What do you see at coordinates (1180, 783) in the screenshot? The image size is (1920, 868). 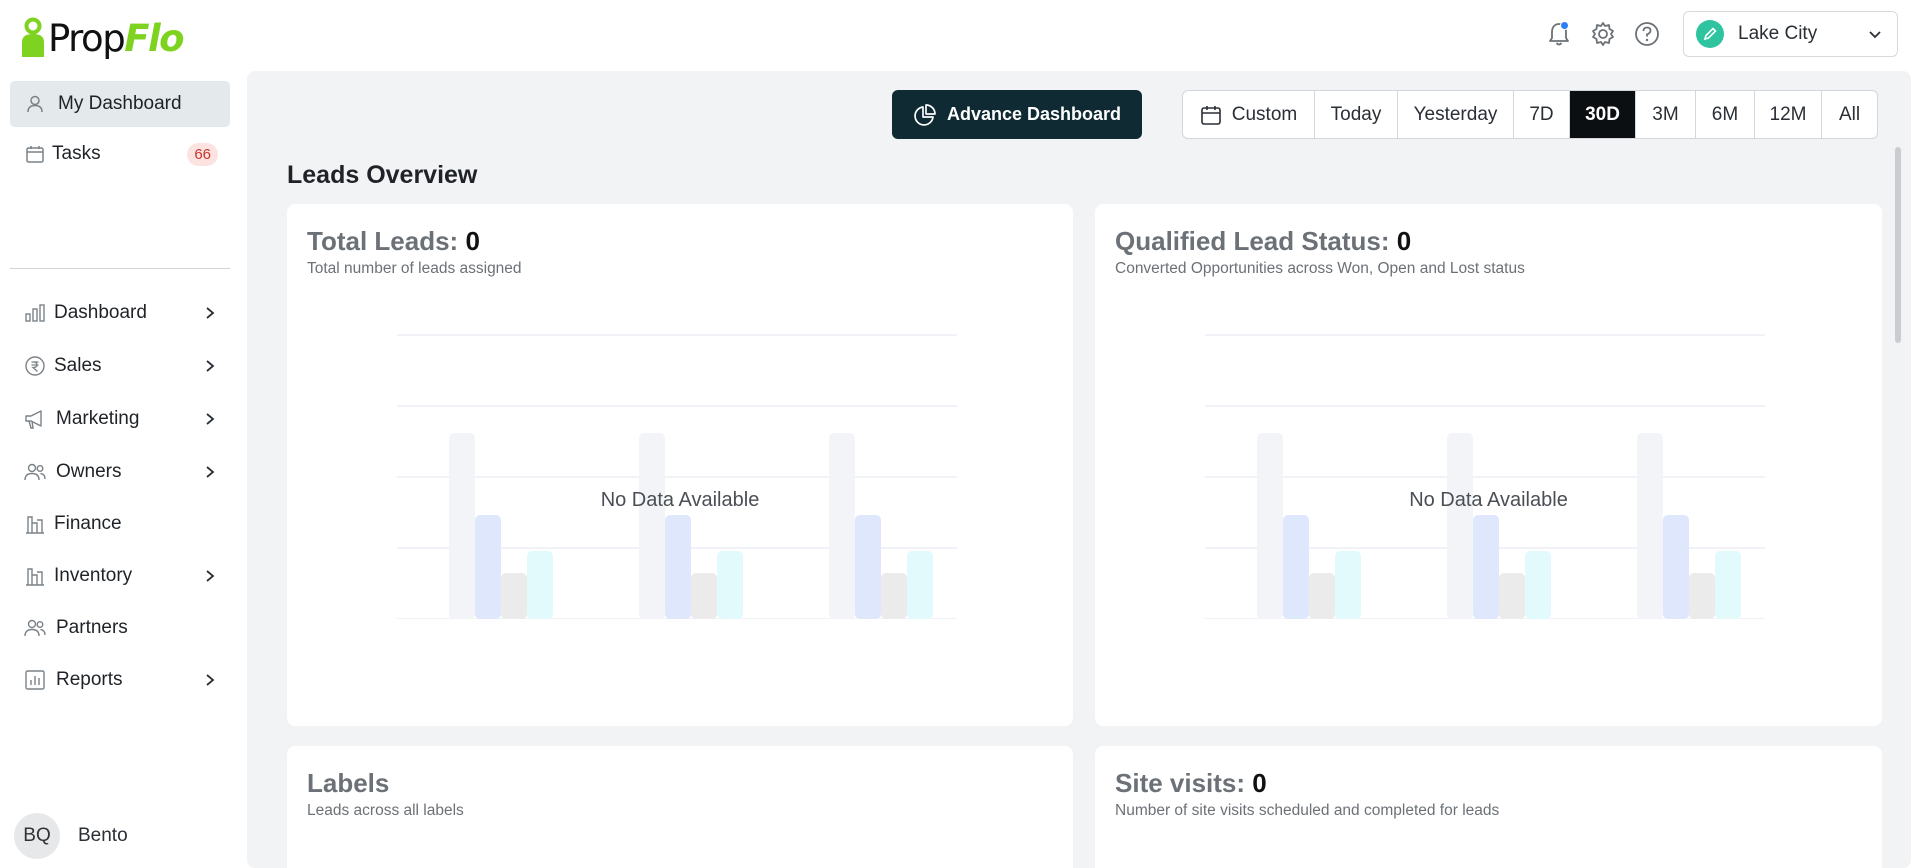 I see `card-title-text: Site visits:` at bounding box center [1180, 783].